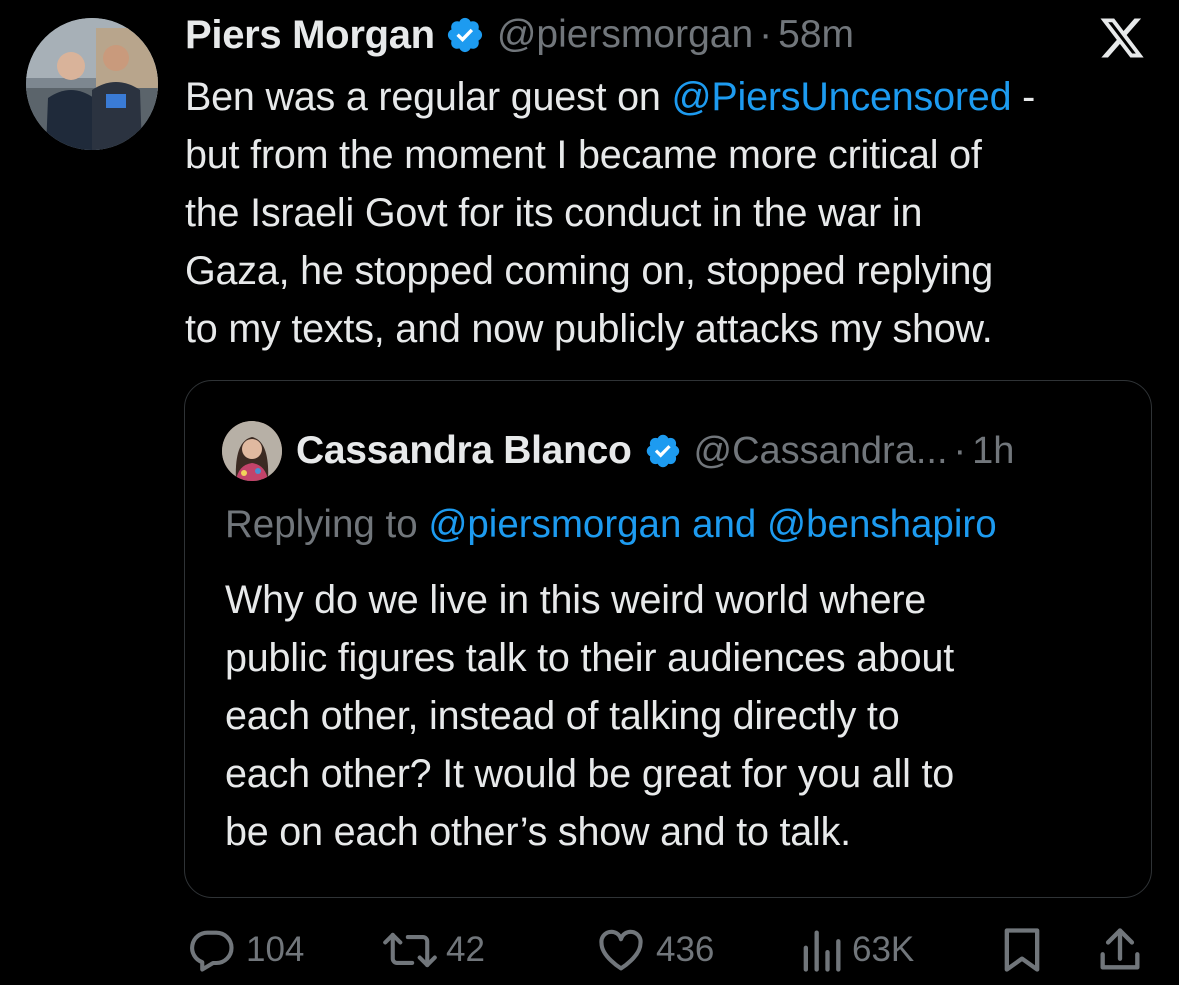 The image size is (1179, 985). What do you see at coordinates (654, 950) in the screenshot?
I see `like-button: 436` at bounding box center [654, 950].